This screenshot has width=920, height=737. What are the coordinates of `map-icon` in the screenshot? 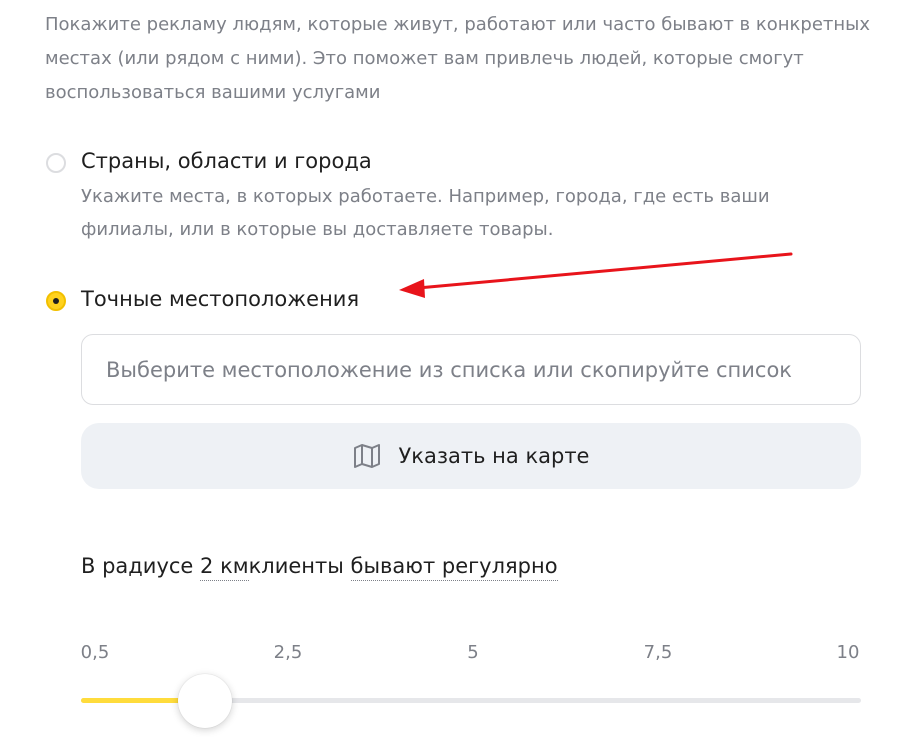 It's located at (367, 456).